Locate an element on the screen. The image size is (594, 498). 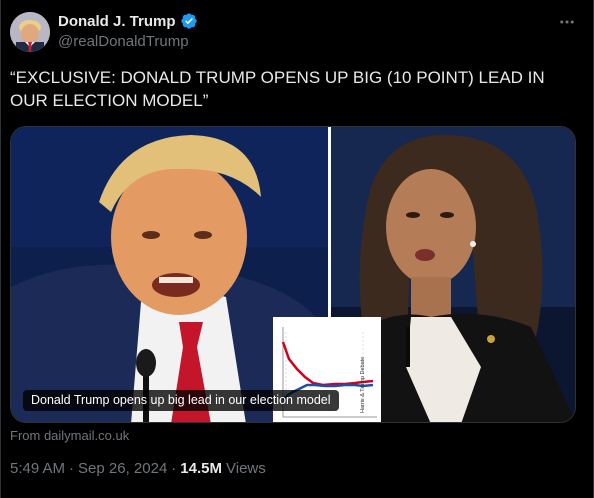
verified-badge-icon is located at coordinates (189, 21).